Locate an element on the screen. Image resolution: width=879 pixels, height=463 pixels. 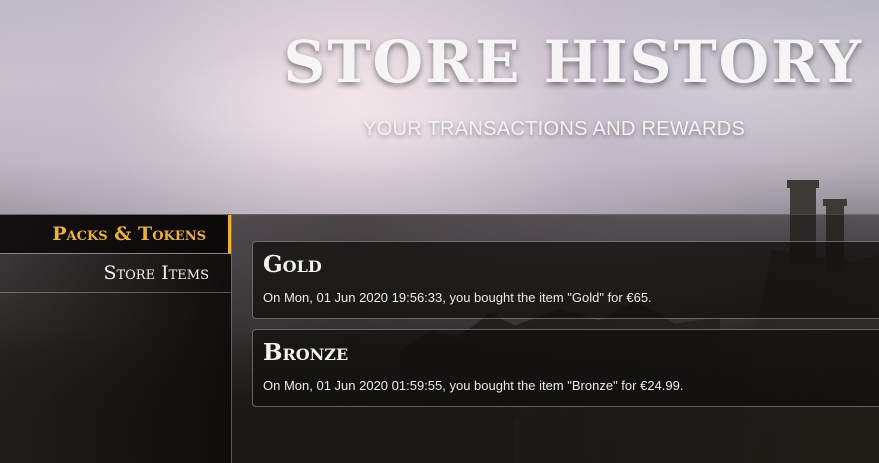
page-title: STORE HISTORY is located at coordinates (573, 62).